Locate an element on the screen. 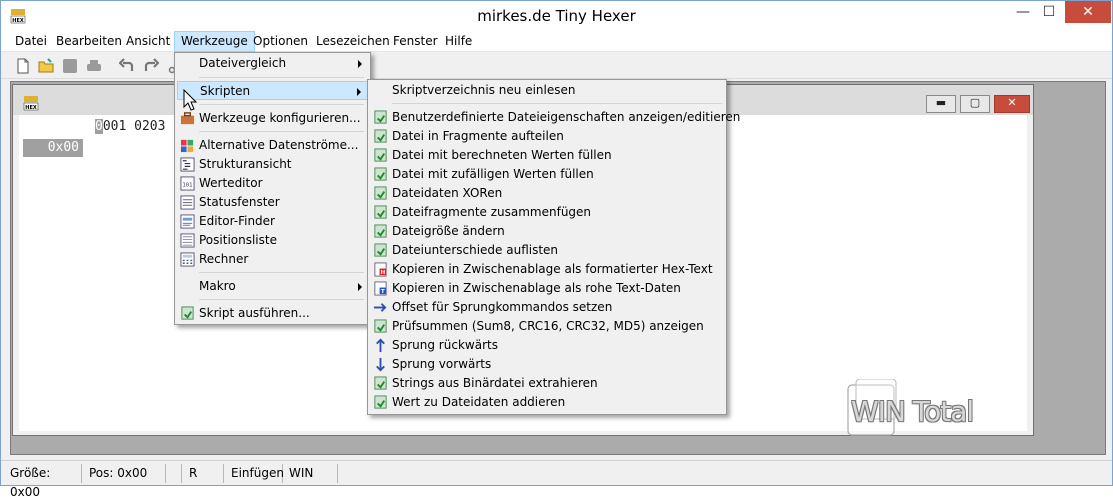 Image resolution: width=1113 pixels, height=502 pixels. editor-finder-icon is located at coordinates (187, 221).